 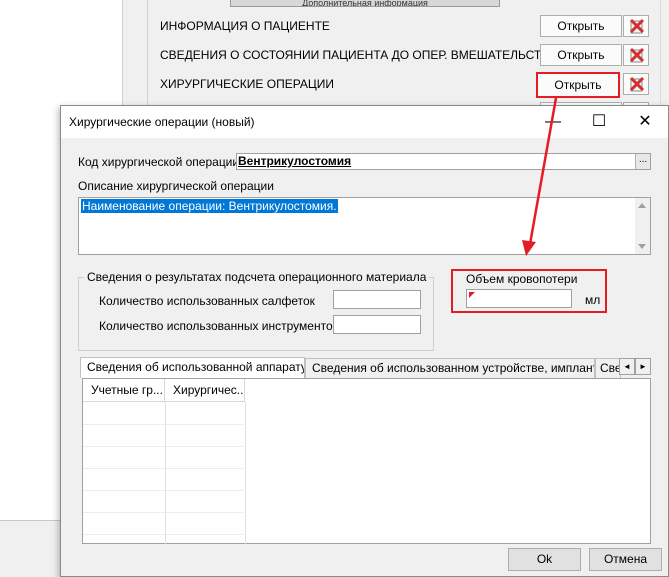 What do you see at coordinates (207, 301) in the screenshot?
I see `napkins-label: Количество использованных салфеток` at bounding box center [207, 301].